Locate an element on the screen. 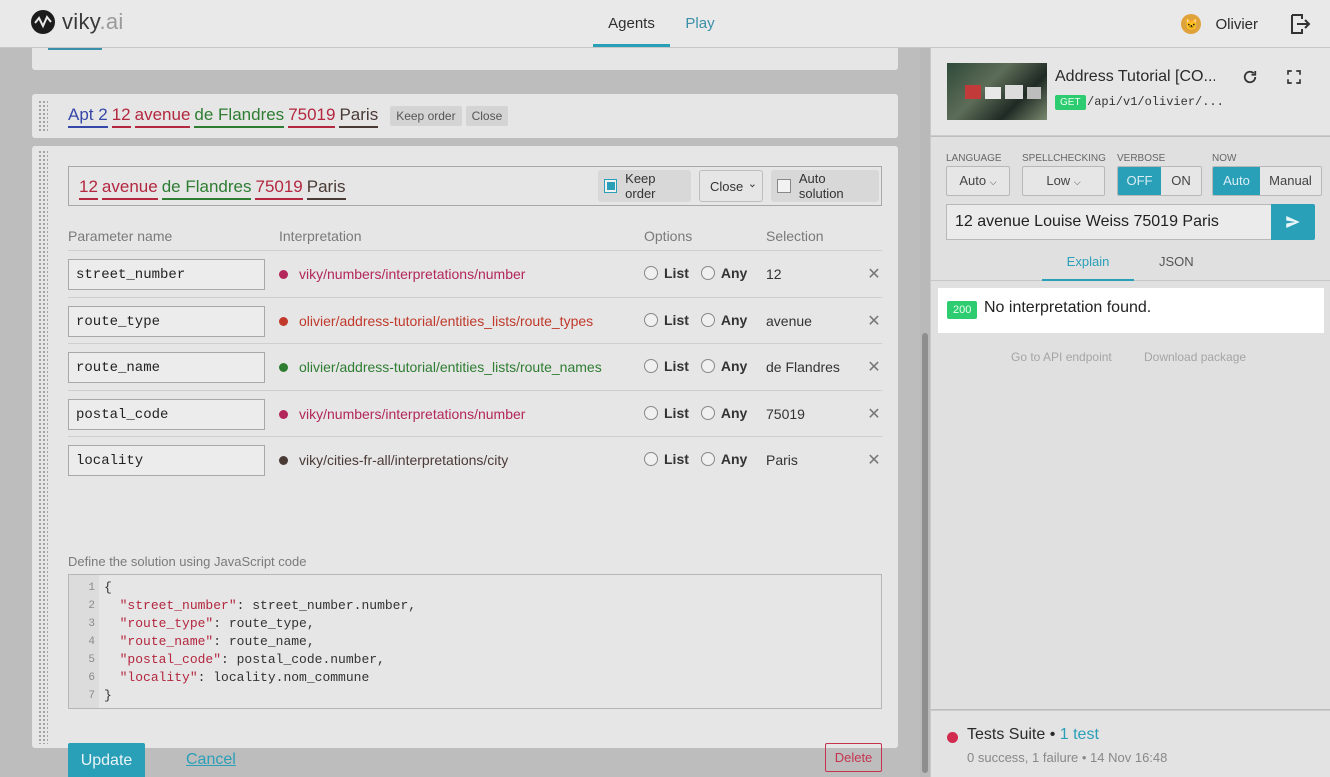 This screenshot has width=1330, height=777. param-name-input: route_name is located at coordinates (166, 367).